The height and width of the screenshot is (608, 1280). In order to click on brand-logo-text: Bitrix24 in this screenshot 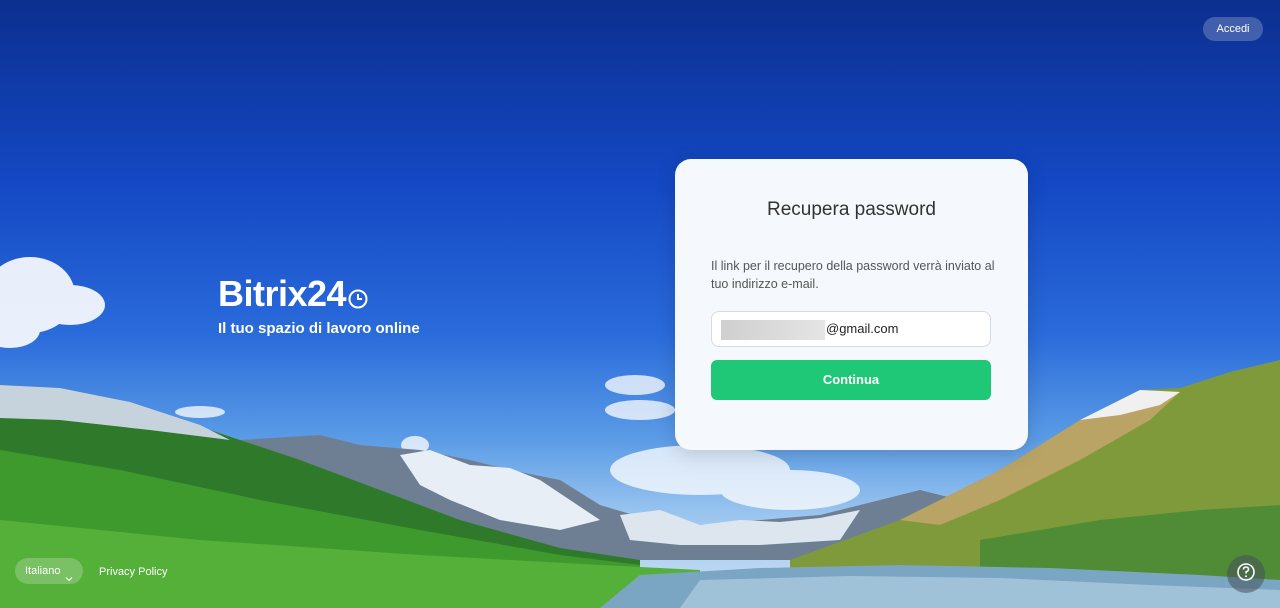, I will do `click(282, 293)`.